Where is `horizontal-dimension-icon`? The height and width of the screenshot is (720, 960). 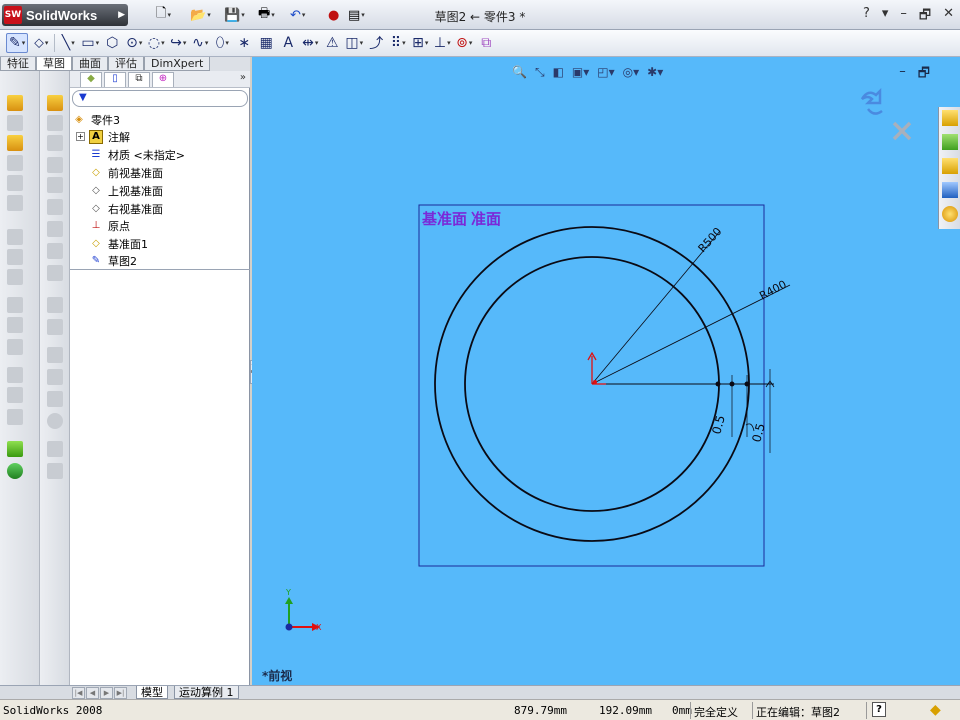
horizontal-dimension-icon is located at coordinates (55, 355).